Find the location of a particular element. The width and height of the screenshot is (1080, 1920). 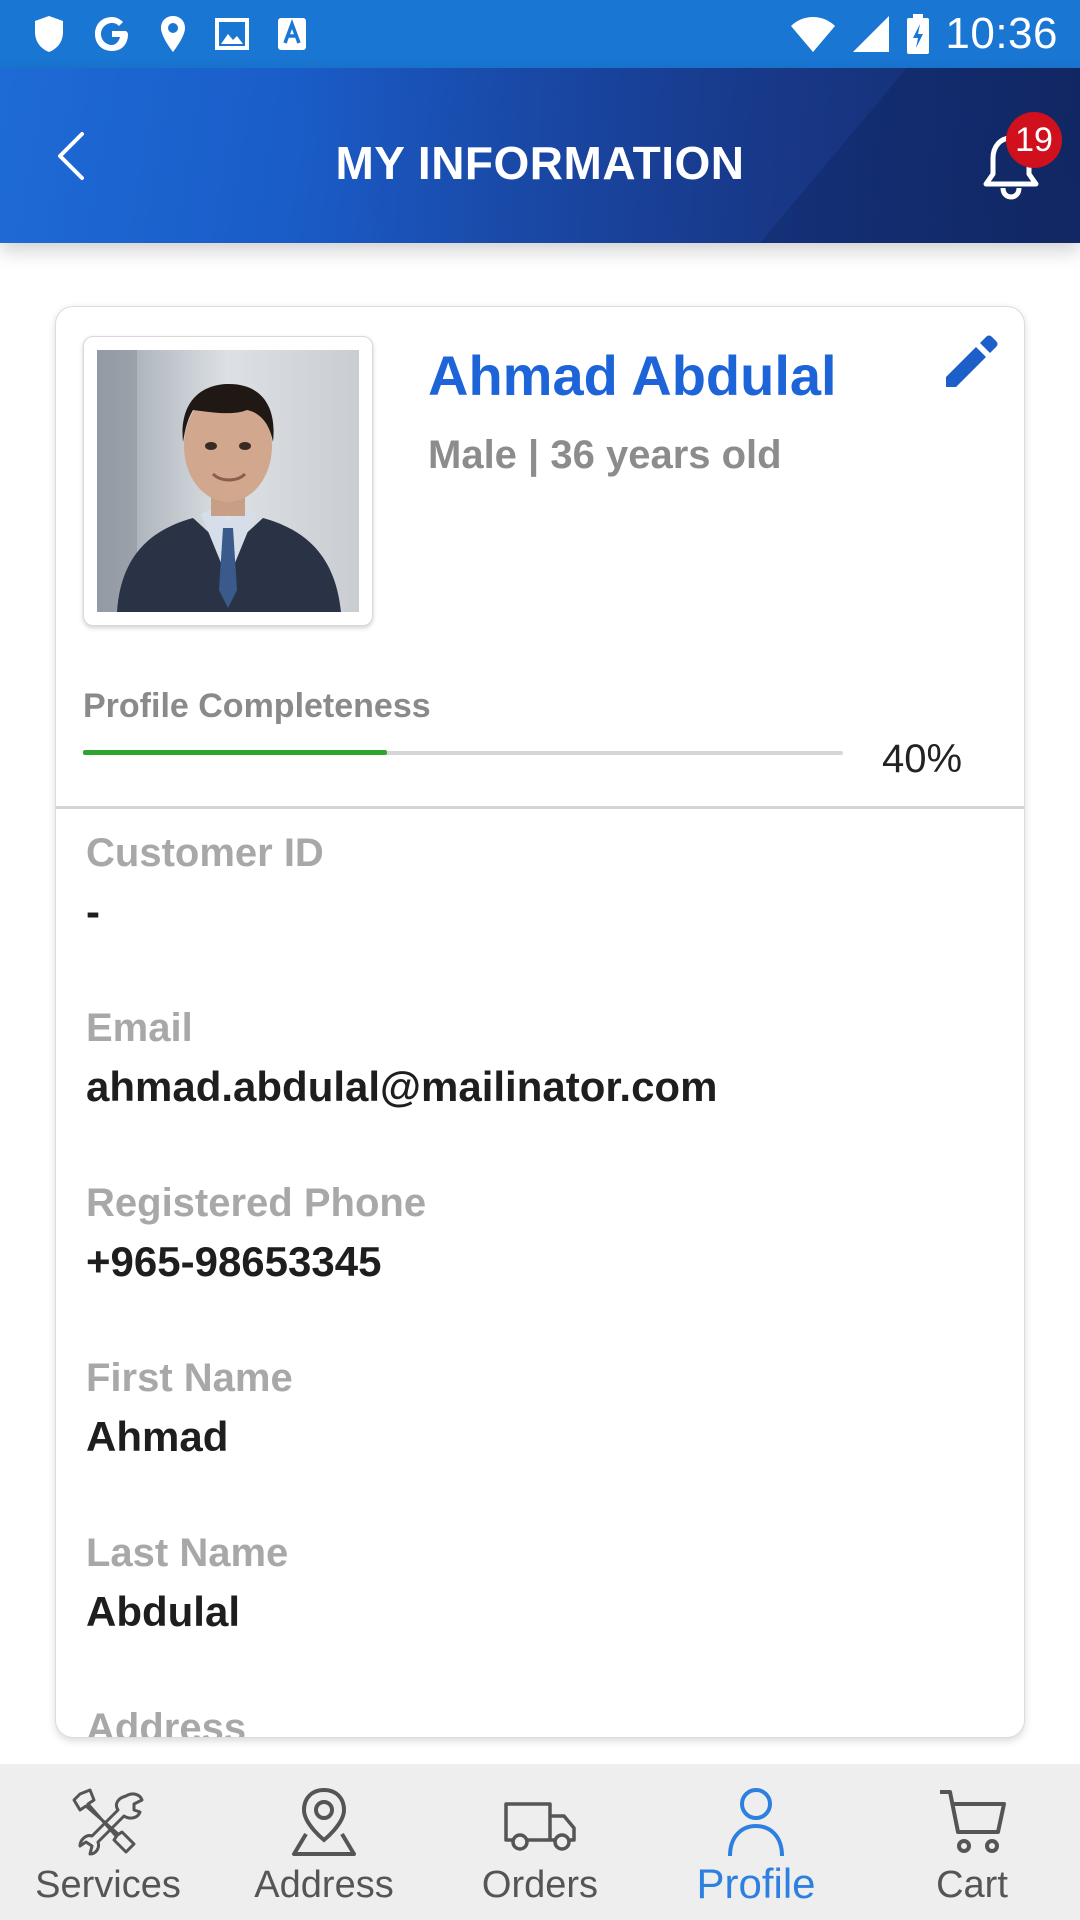

notification-badge: 19 is located at coordinates (1034, 140).